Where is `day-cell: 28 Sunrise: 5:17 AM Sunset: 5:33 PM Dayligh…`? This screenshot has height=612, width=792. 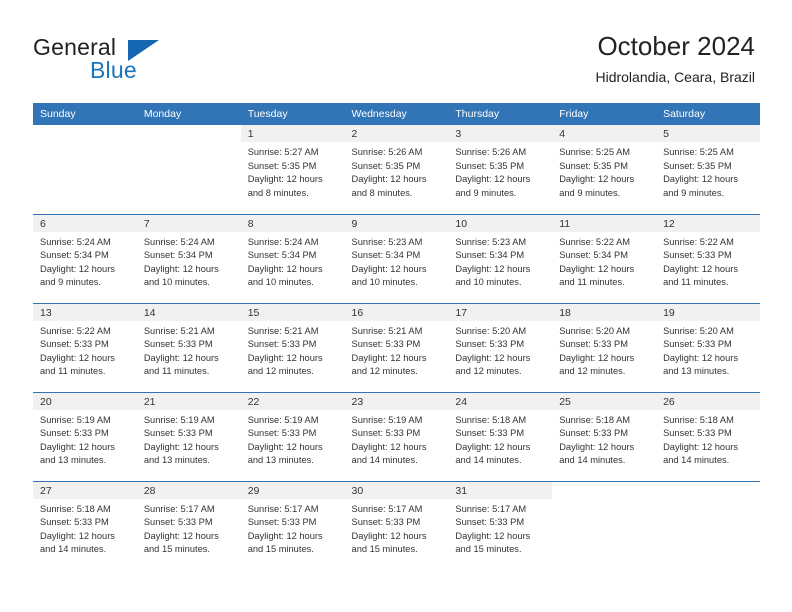
day-cell: 28 Sunrise: 5:17 AM Sunset: 5:33 PM Dayligh… is located at coordinates (188, 526).